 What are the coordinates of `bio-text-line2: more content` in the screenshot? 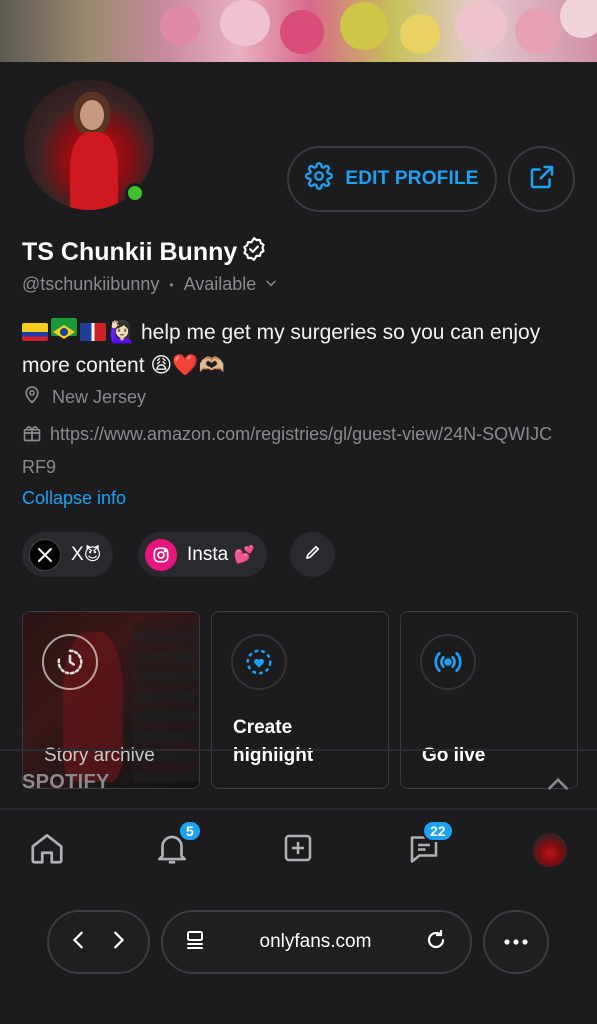 It's located at (83, 365).